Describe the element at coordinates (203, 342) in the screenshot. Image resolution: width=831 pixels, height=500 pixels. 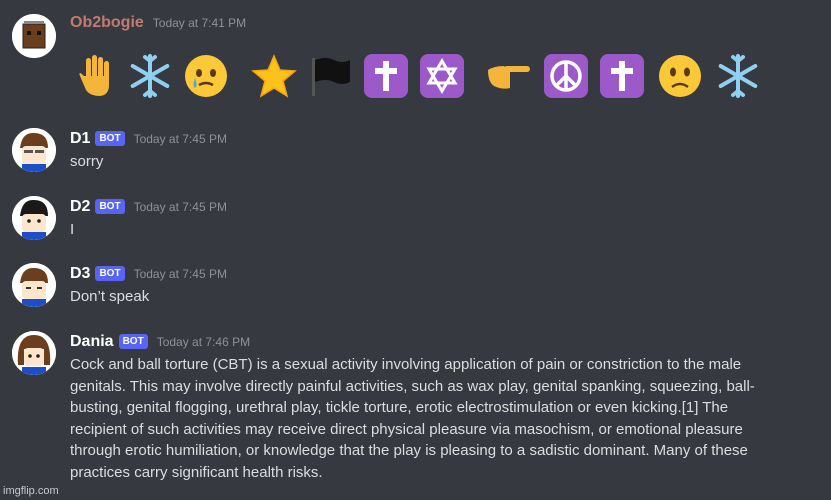
I see `timestamp: Today at 7:46 PM` at that location.